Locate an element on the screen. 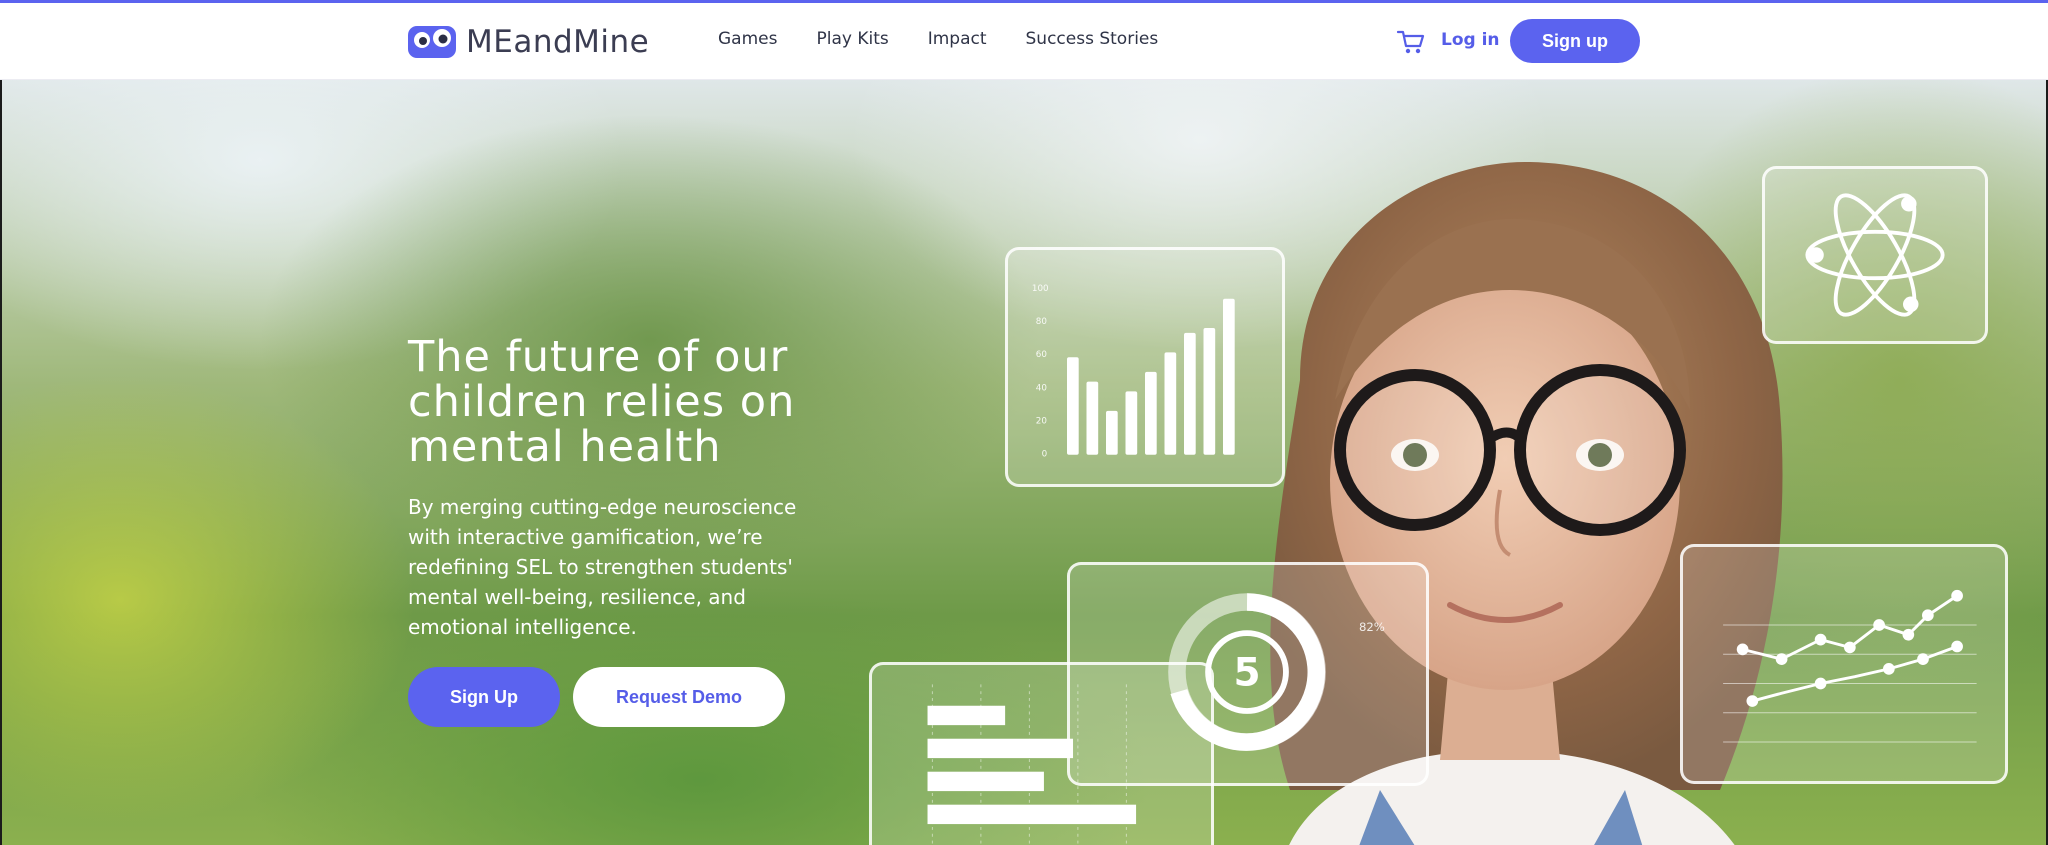 Image resolution: width=2048 pixels, height=845 pixels. overlay-tick: 0 is located at coordinates (1045, 455).